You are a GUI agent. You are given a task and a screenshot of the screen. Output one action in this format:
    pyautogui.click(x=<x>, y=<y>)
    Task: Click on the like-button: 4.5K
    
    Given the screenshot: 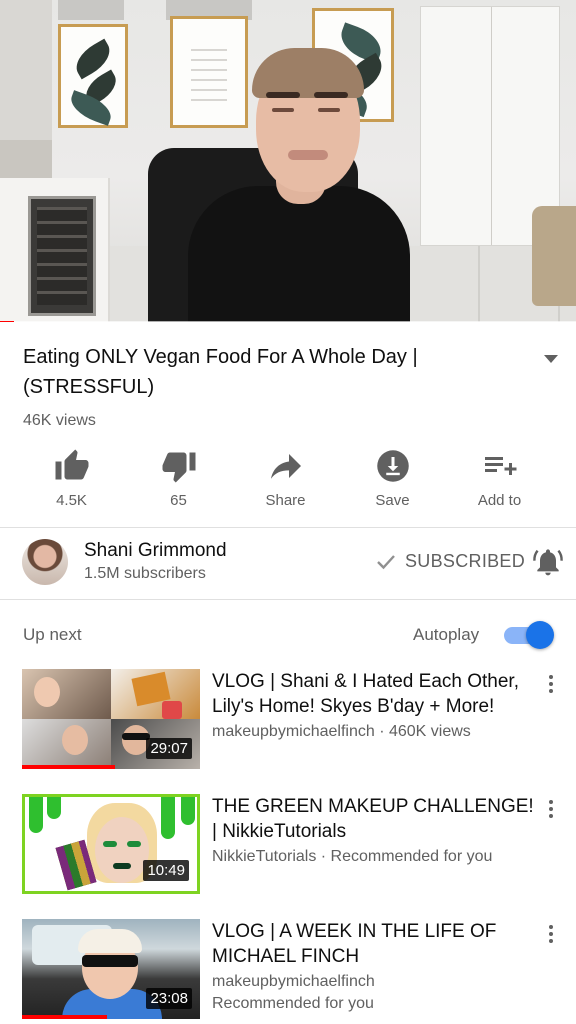 What is the action you would take?
    pyautogui.click(x=71, y=481)
    